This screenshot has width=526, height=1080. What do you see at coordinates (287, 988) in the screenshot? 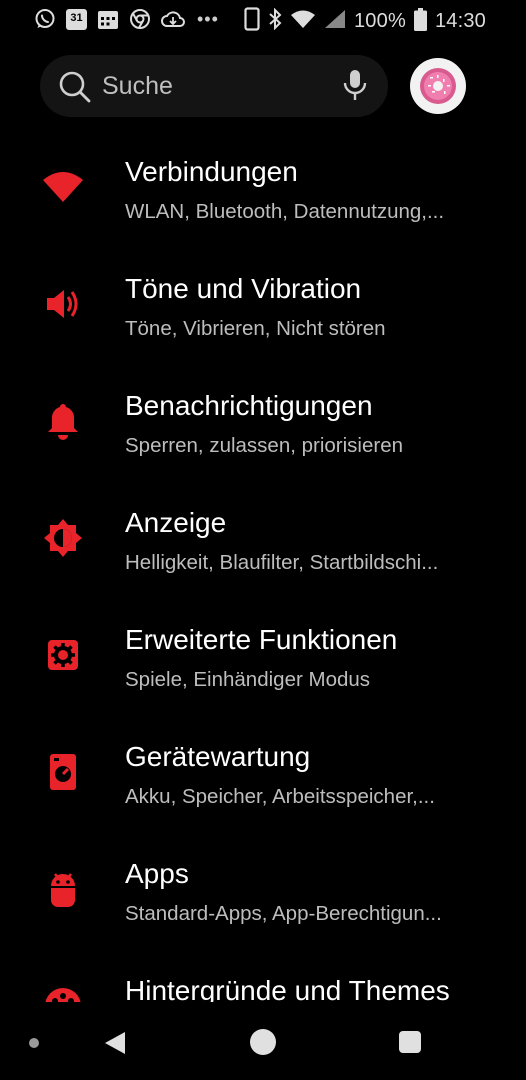
I see `item-title: Hintergründe und Themes` at bounding box center [287, 988].